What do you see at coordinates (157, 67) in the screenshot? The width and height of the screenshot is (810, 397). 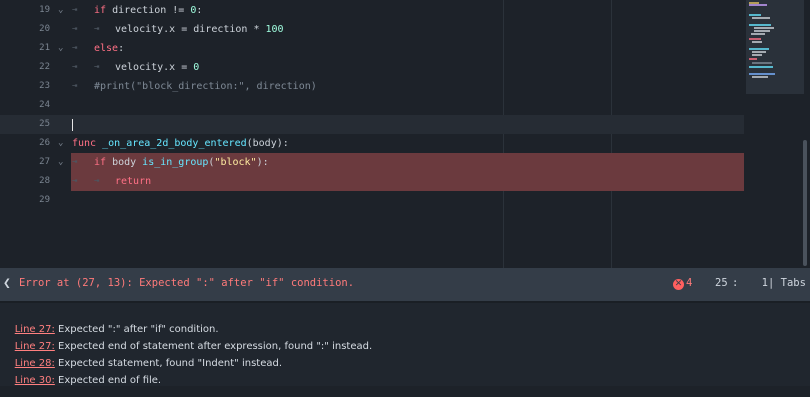 I see `code-text: velocity.x = 0` at bounding box center [157, 67].